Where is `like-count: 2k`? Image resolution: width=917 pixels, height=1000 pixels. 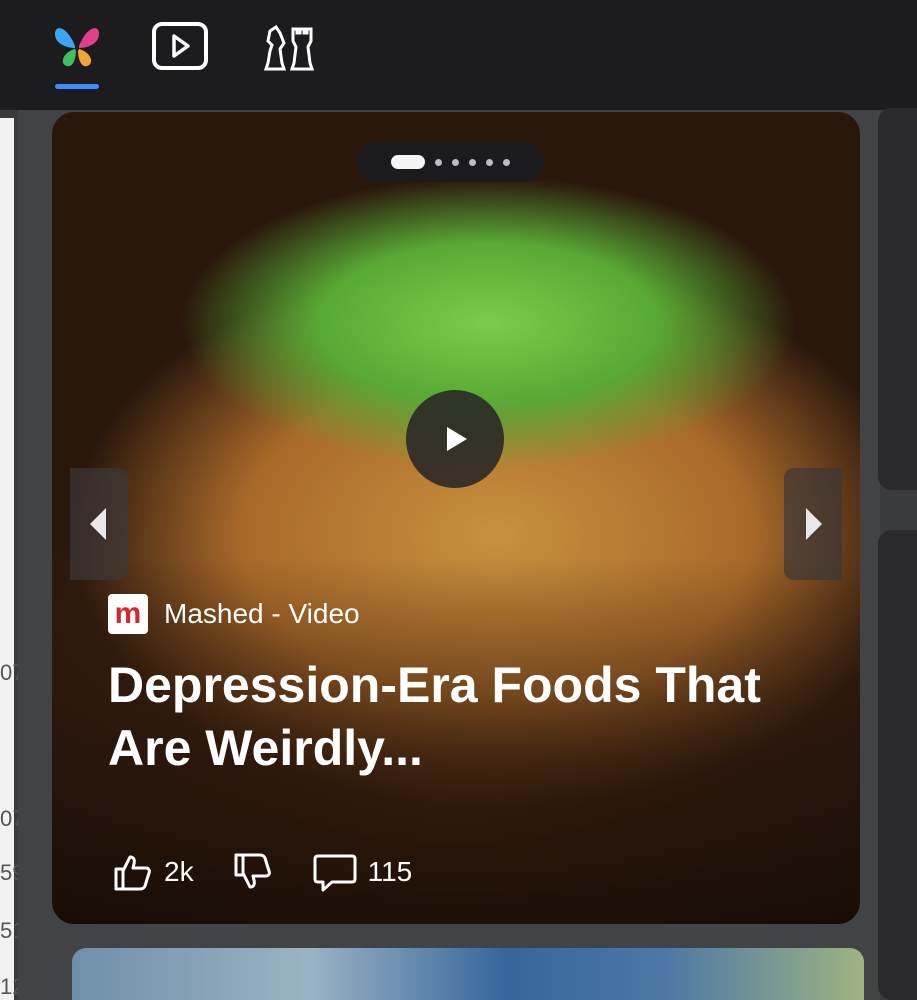
like-count: 2k is located at coordinates (179, 871).